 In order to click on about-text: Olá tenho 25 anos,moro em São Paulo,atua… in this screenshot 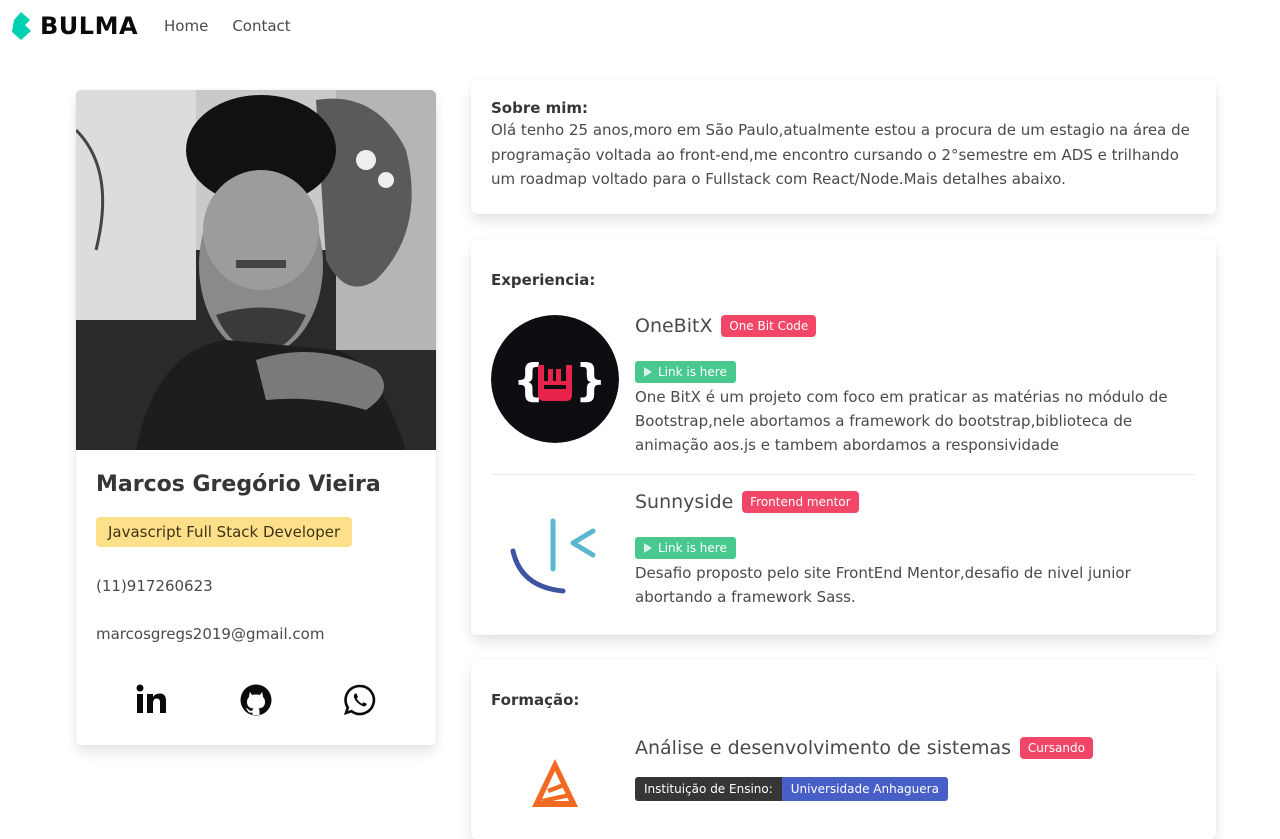, I will do `click(840, 154)`.